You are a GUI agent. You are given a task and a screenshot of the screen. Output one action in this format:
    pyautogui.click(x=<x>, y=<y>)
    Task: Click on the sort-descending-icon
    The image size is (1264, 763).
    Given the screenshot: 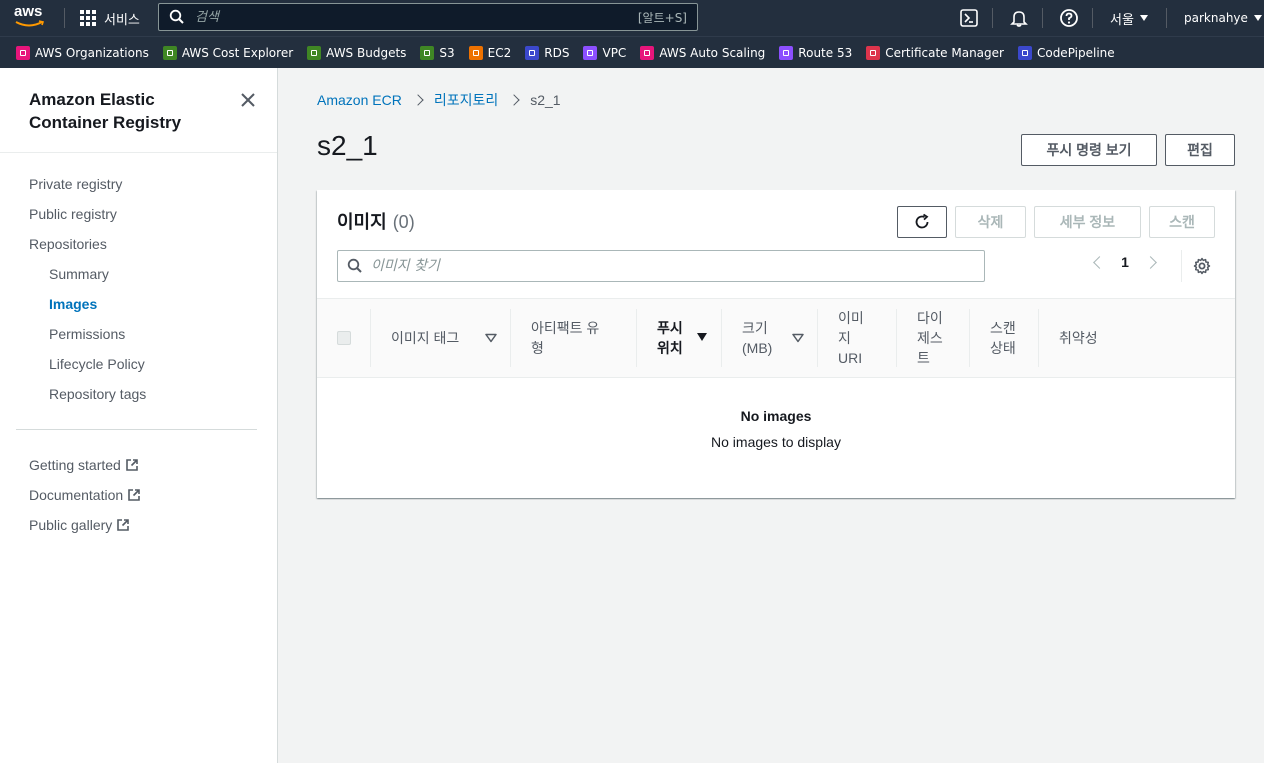 What is the action you would take?
    pyautogui.click(x=702, y=337)
    